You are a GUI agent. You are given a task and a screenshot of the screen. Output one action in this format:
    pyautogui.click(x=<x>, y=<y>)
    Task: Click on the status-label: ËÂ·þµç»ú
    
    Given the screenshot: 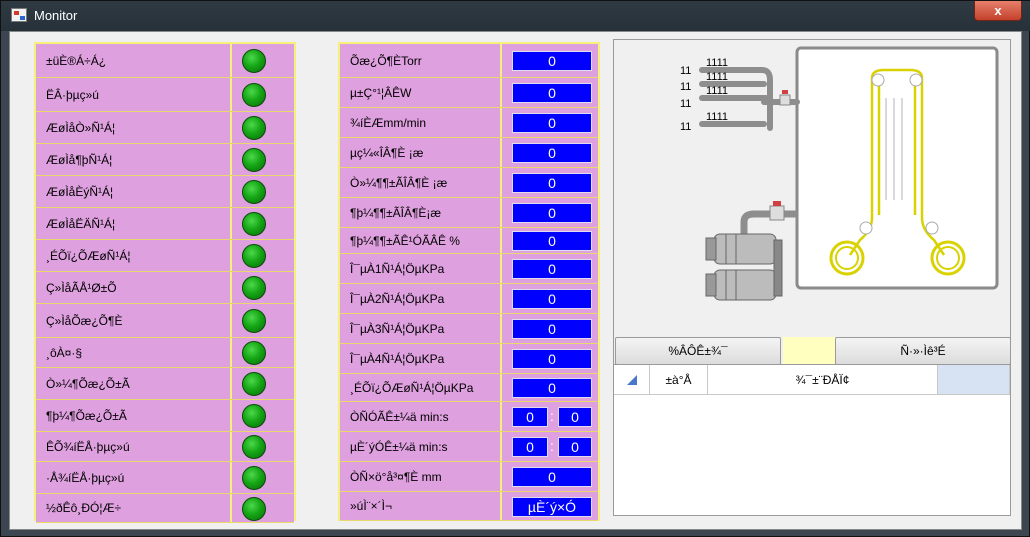 What is the action you would take?
    pyautogui.click(x=134, y=94)
    